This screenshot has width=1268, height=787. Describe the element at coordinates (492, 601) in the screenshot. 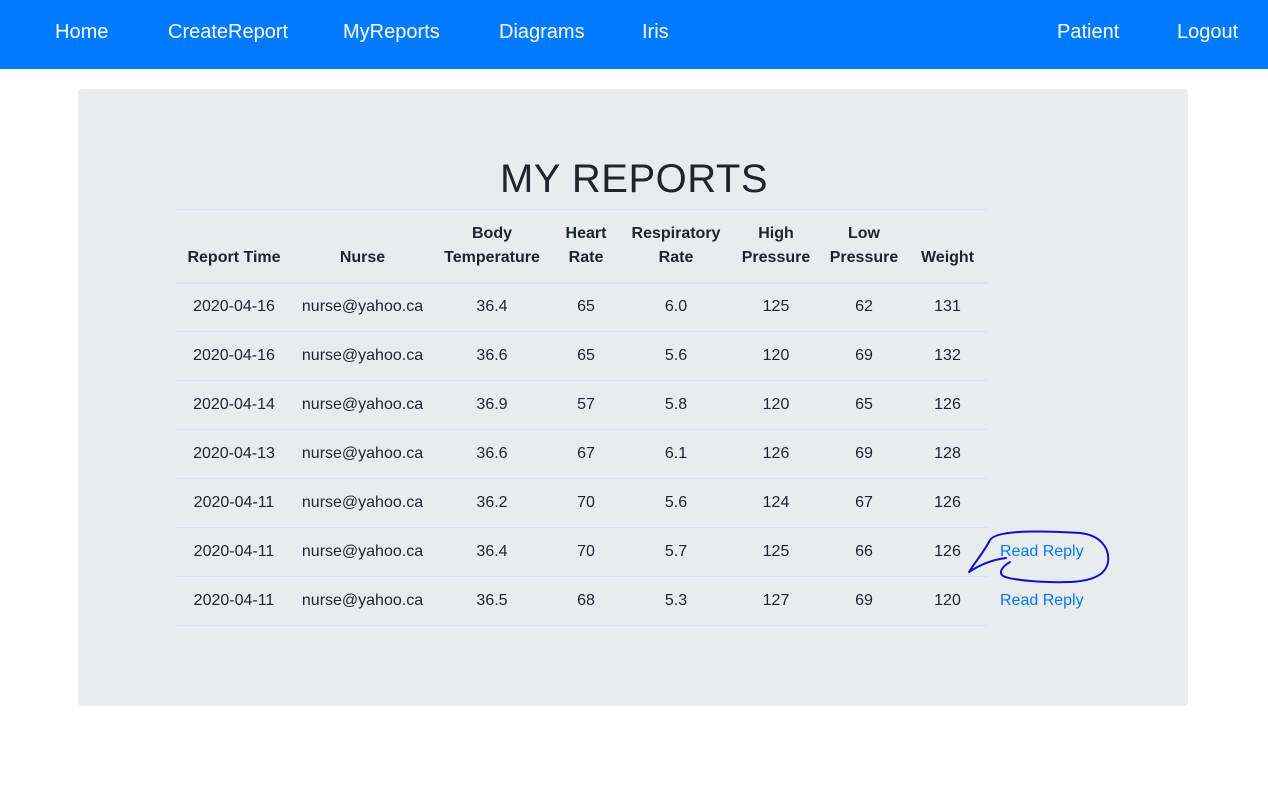

I see `body-temperature-cell: 36.5` at that location.